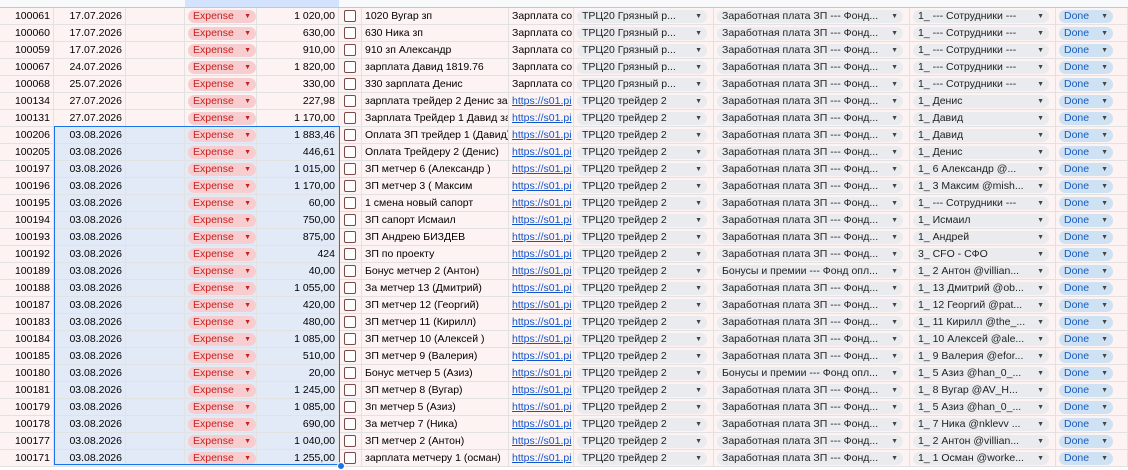 The width and height of the screenshot is (1128, 470). Describe the element at coordinates (298, 407) in the screenshot. I see `amount-cell: 1 085,00` at that location.